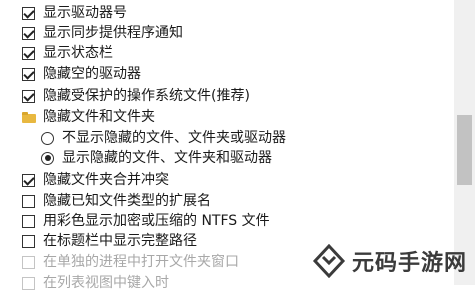  Describe the element at coordinates (106, 283) in the screenshot. I see `option-label: 在列表视图中键入时` at that location.